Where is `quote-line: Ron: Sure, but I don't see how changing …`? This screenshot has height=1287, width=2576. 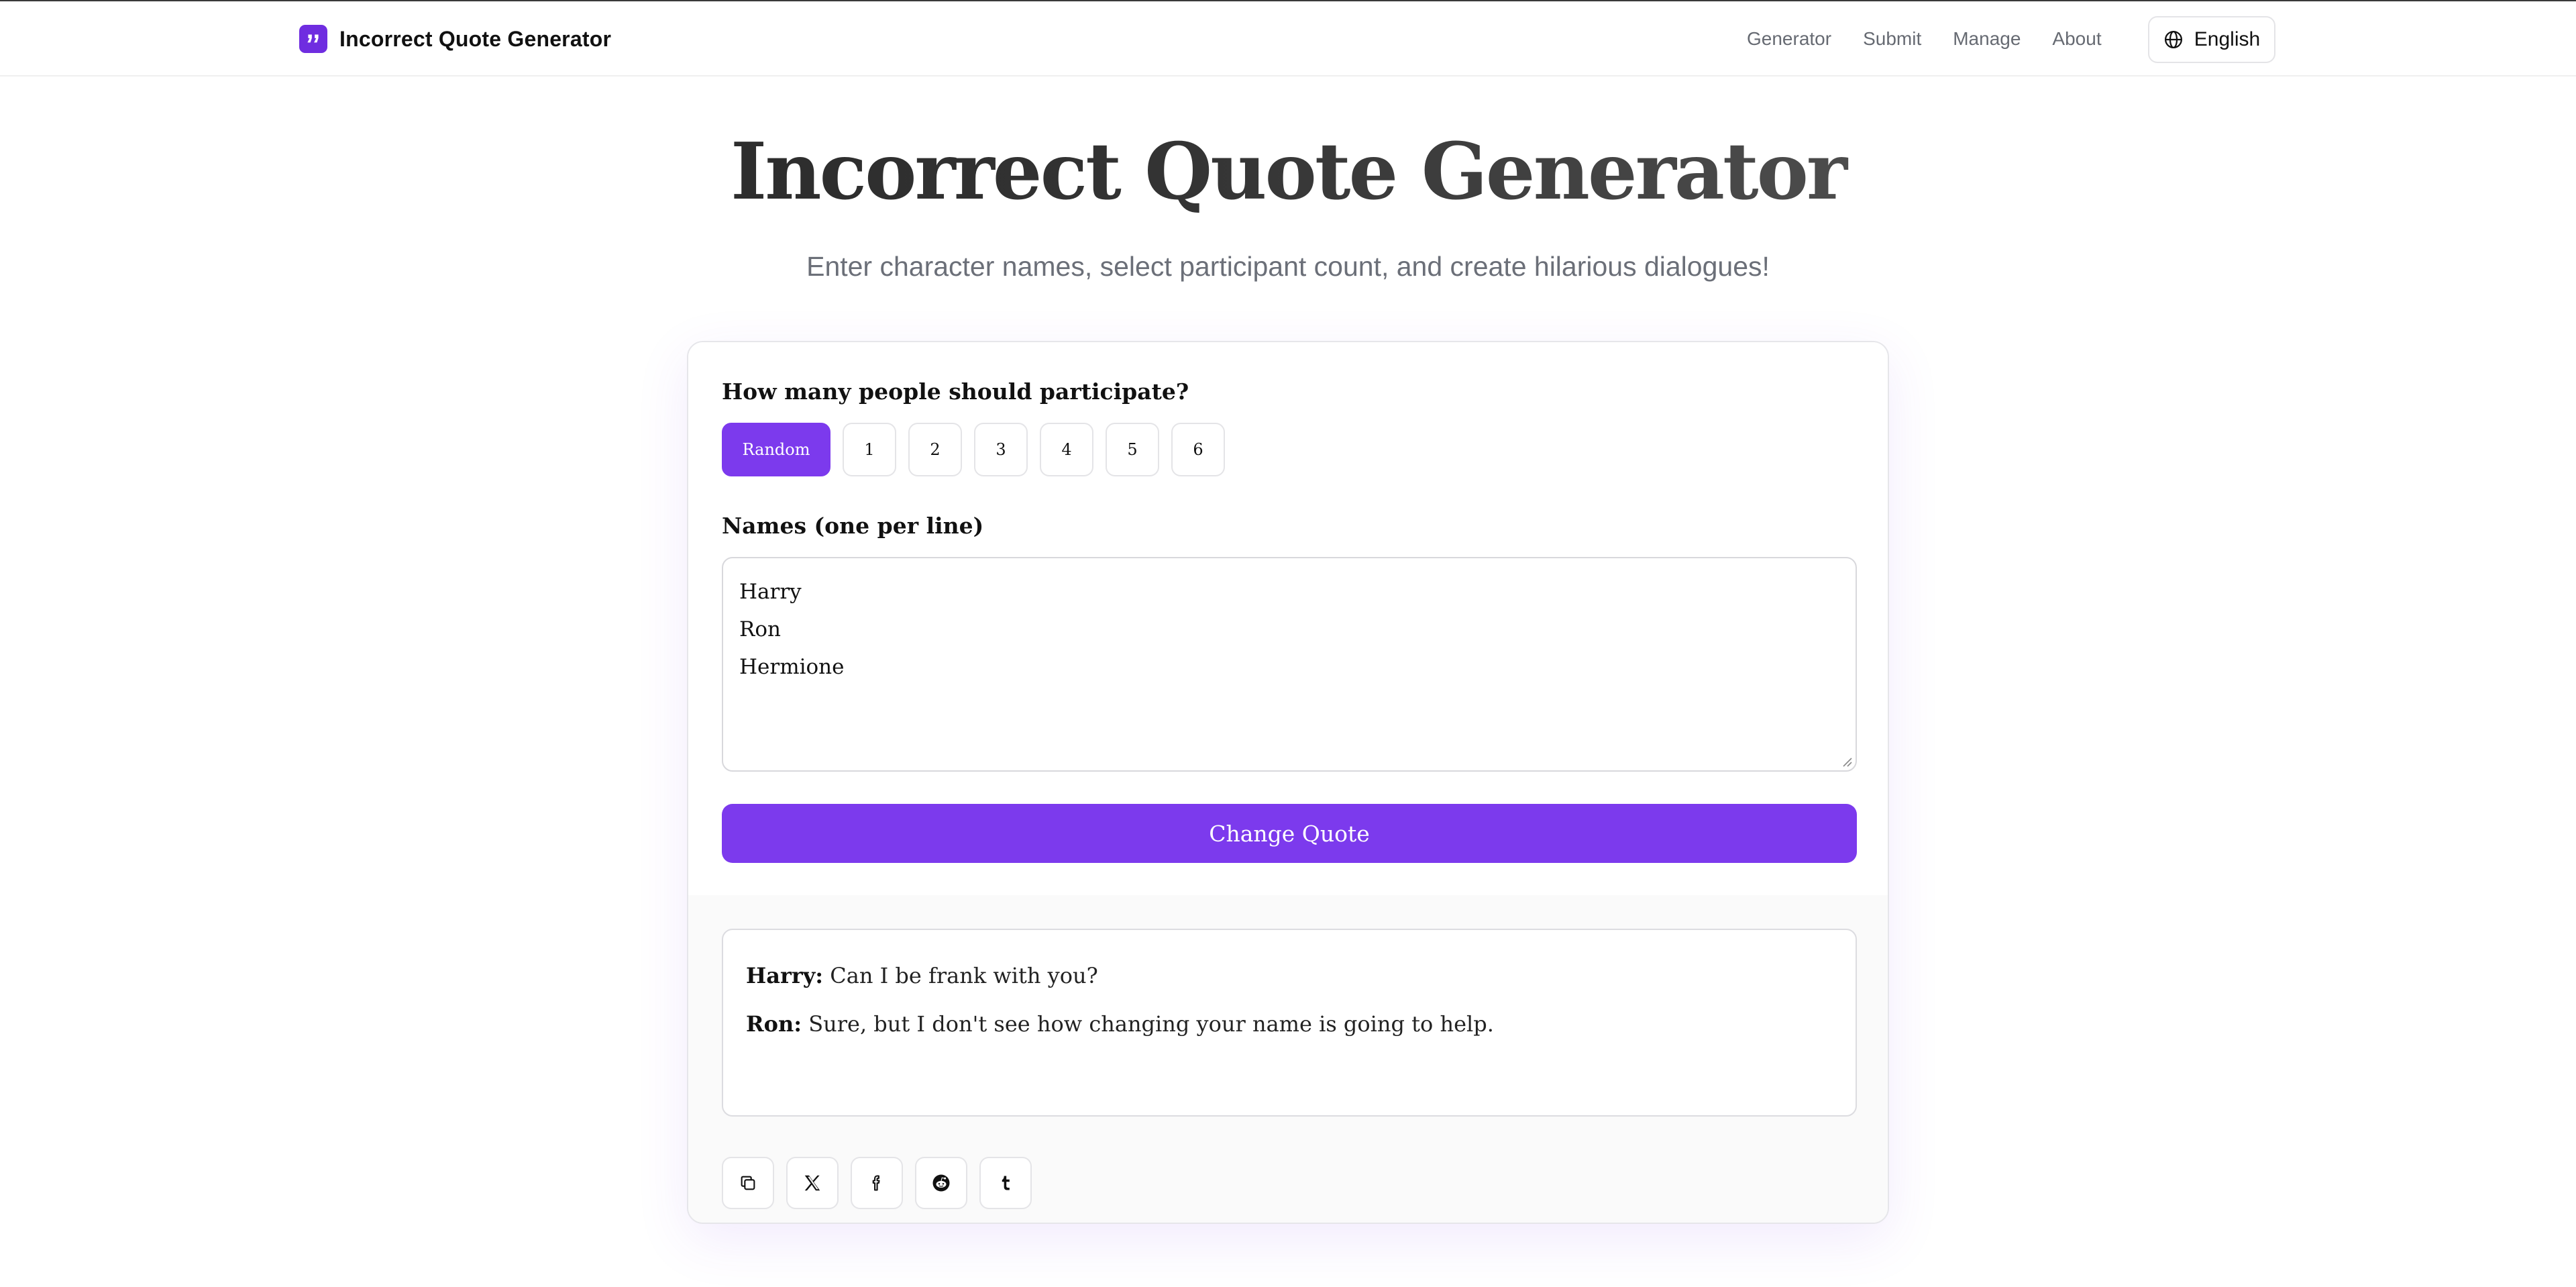
quote-line: Ron: Sure, but I don't see how changing … is located at coordinates (1289, 1024).